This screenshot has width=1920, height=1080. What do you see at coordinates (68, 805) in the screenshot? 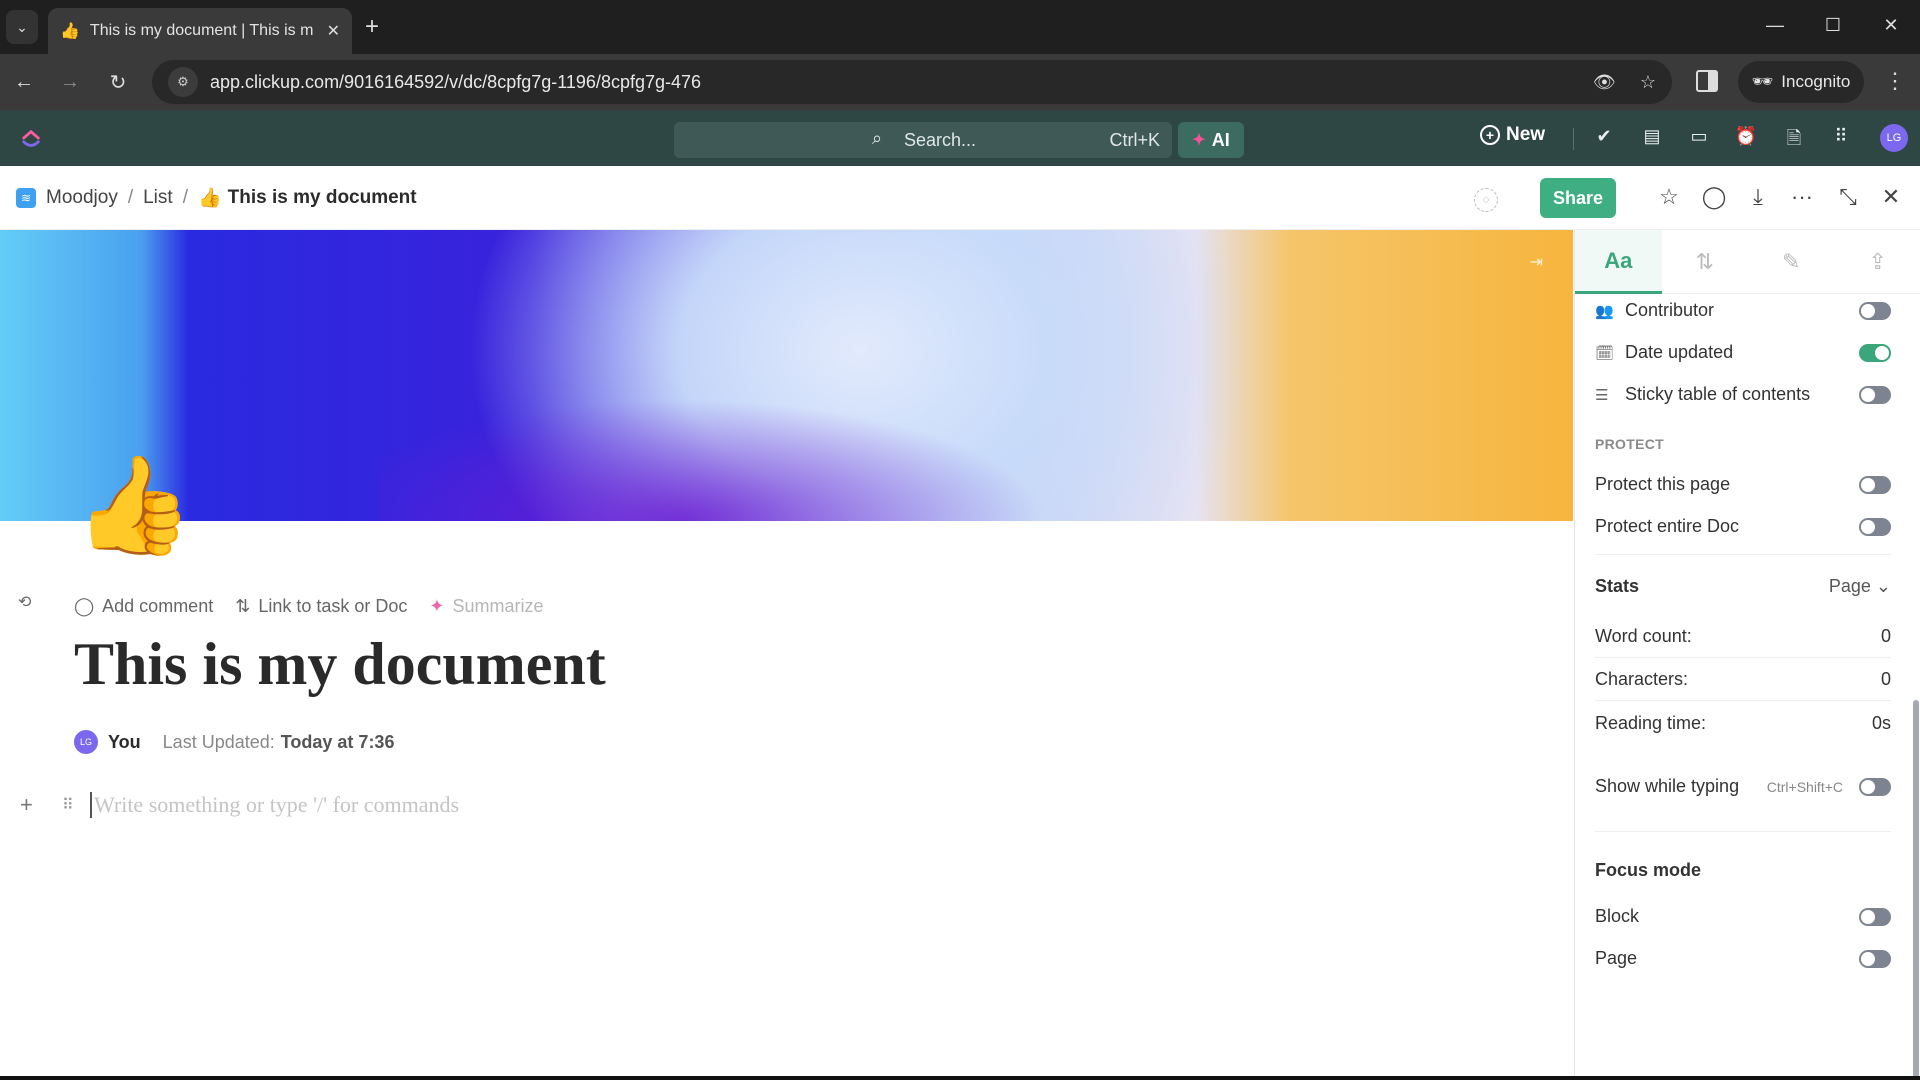
I see `drag-handle-icon: ⠿` at bounding box center [68, 805].